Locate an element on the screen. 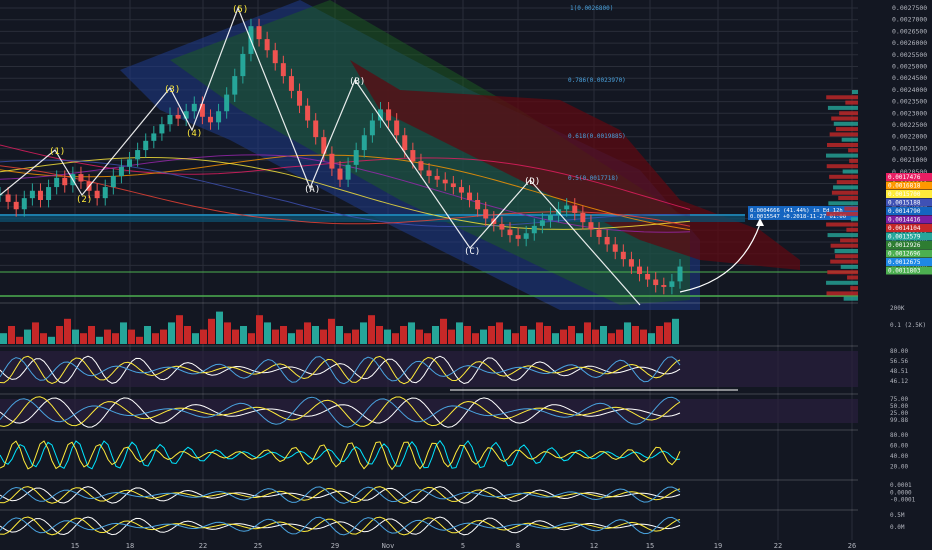  time-tick-label: 22 is located at coordinates (203, 546).